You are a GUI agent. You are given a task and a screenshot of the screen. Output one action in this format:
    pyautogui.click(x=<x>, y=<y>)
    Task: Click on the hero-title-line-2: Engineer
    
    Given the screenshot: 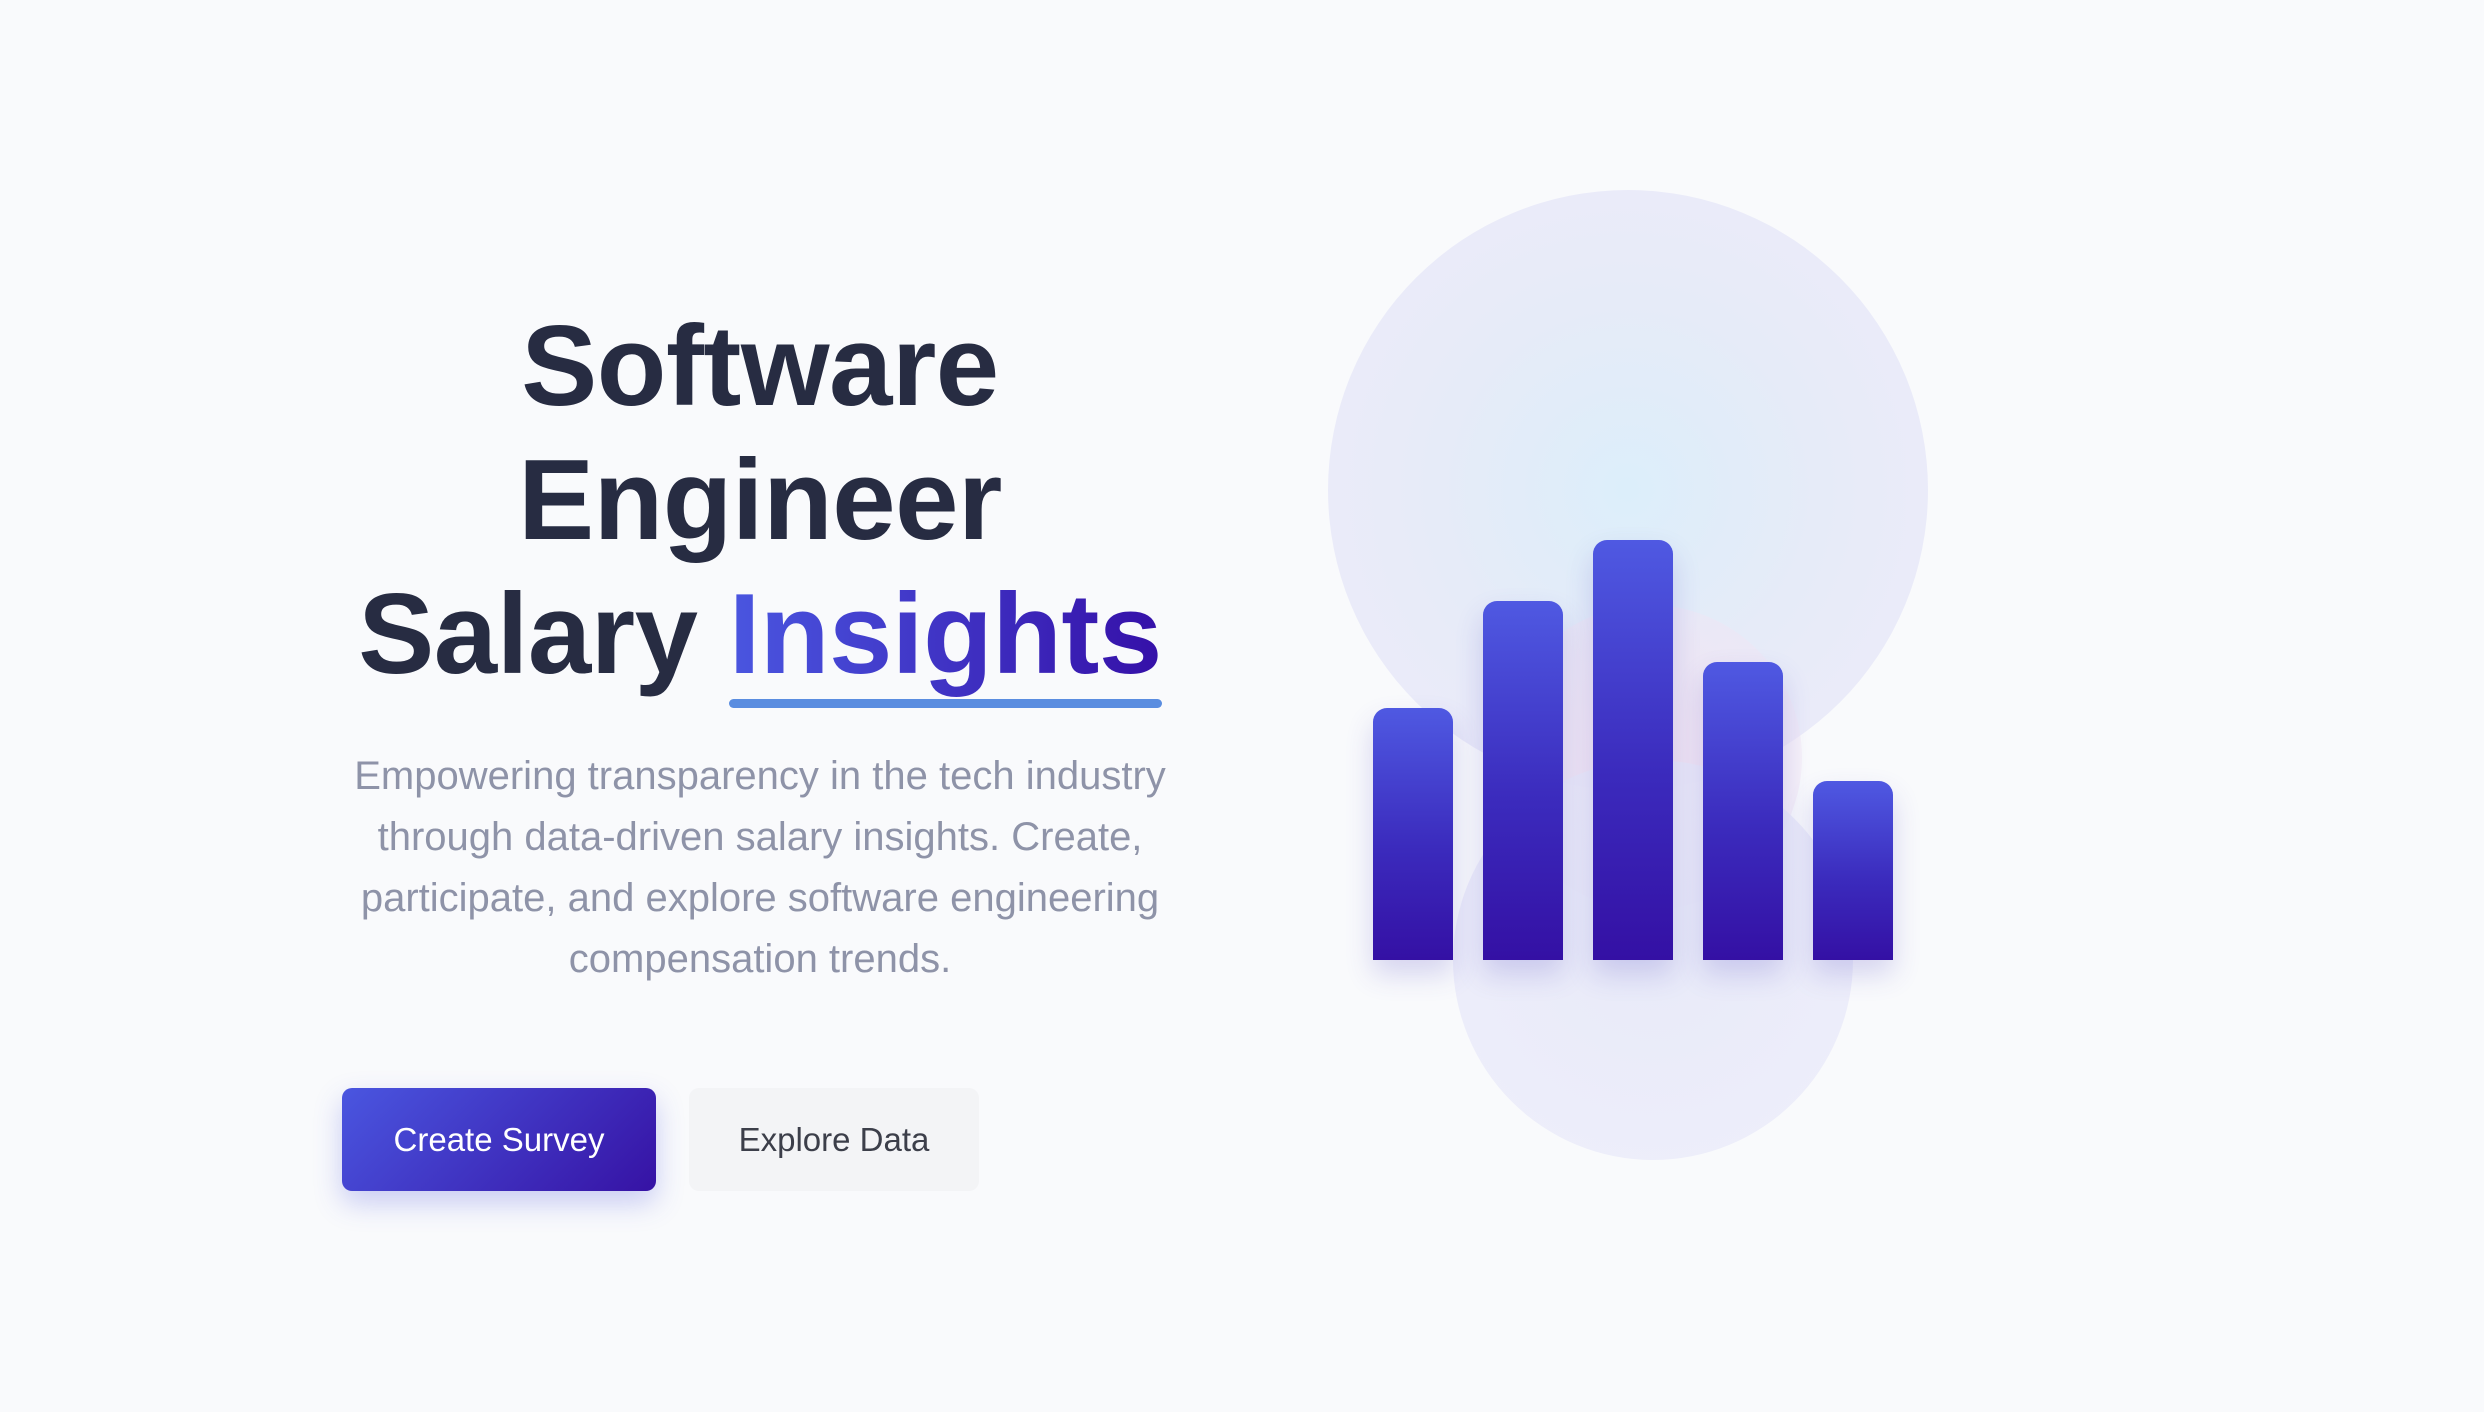 What is the action you would take?
    pyautogui.click(x=760, y=500)
    